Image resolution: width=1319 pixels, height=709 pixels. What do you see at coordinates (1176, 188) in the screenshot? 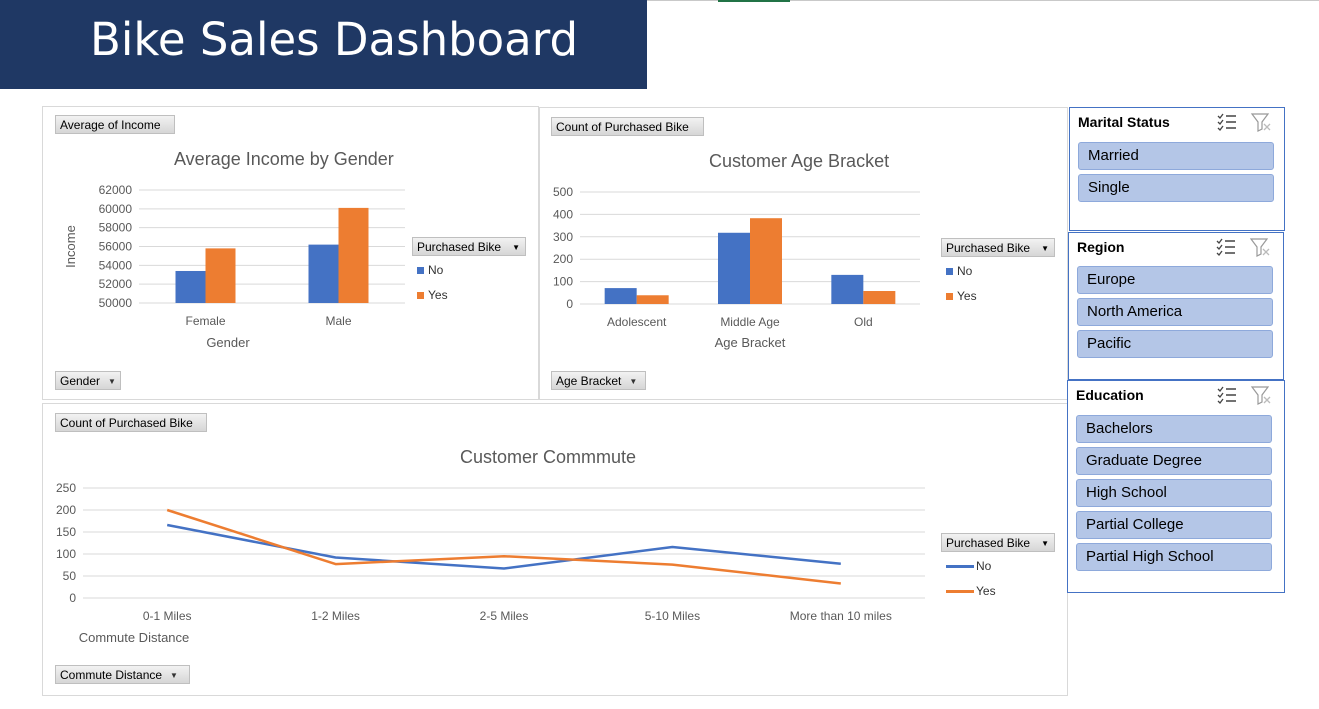
I see `slicer-item-single: Single` at bounding box center [1176, 188].